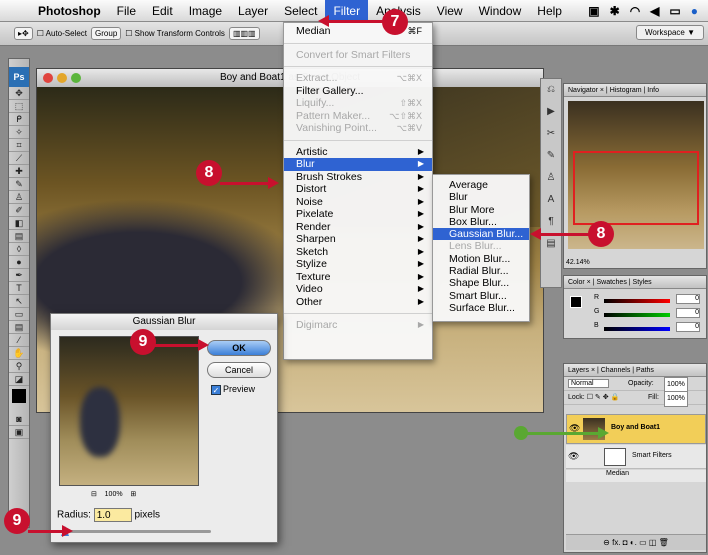 This screenshot has width=708, height=555. I want to click on notes-tool-icon: ▤, so click(19, 327).